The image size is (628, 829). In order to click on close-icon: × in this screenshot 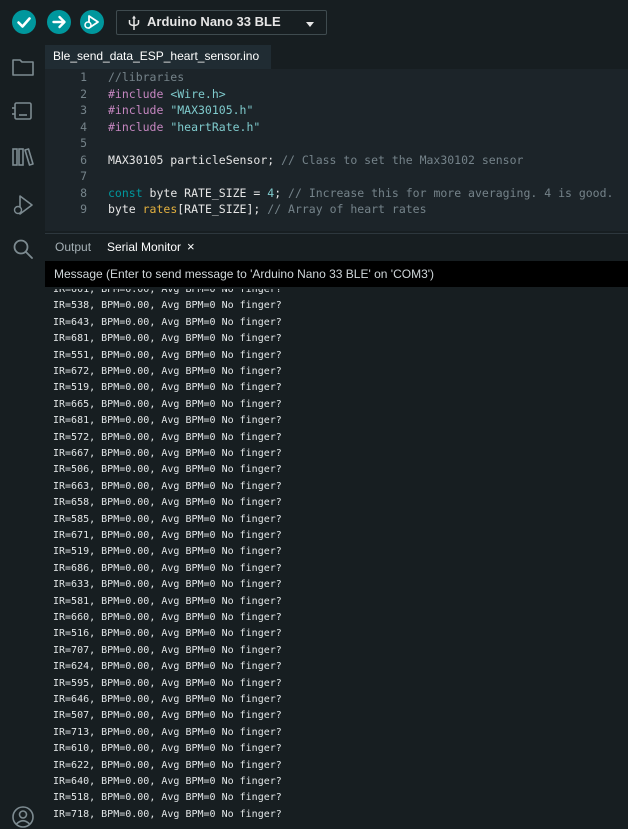, I will do `click(191, 246)`.